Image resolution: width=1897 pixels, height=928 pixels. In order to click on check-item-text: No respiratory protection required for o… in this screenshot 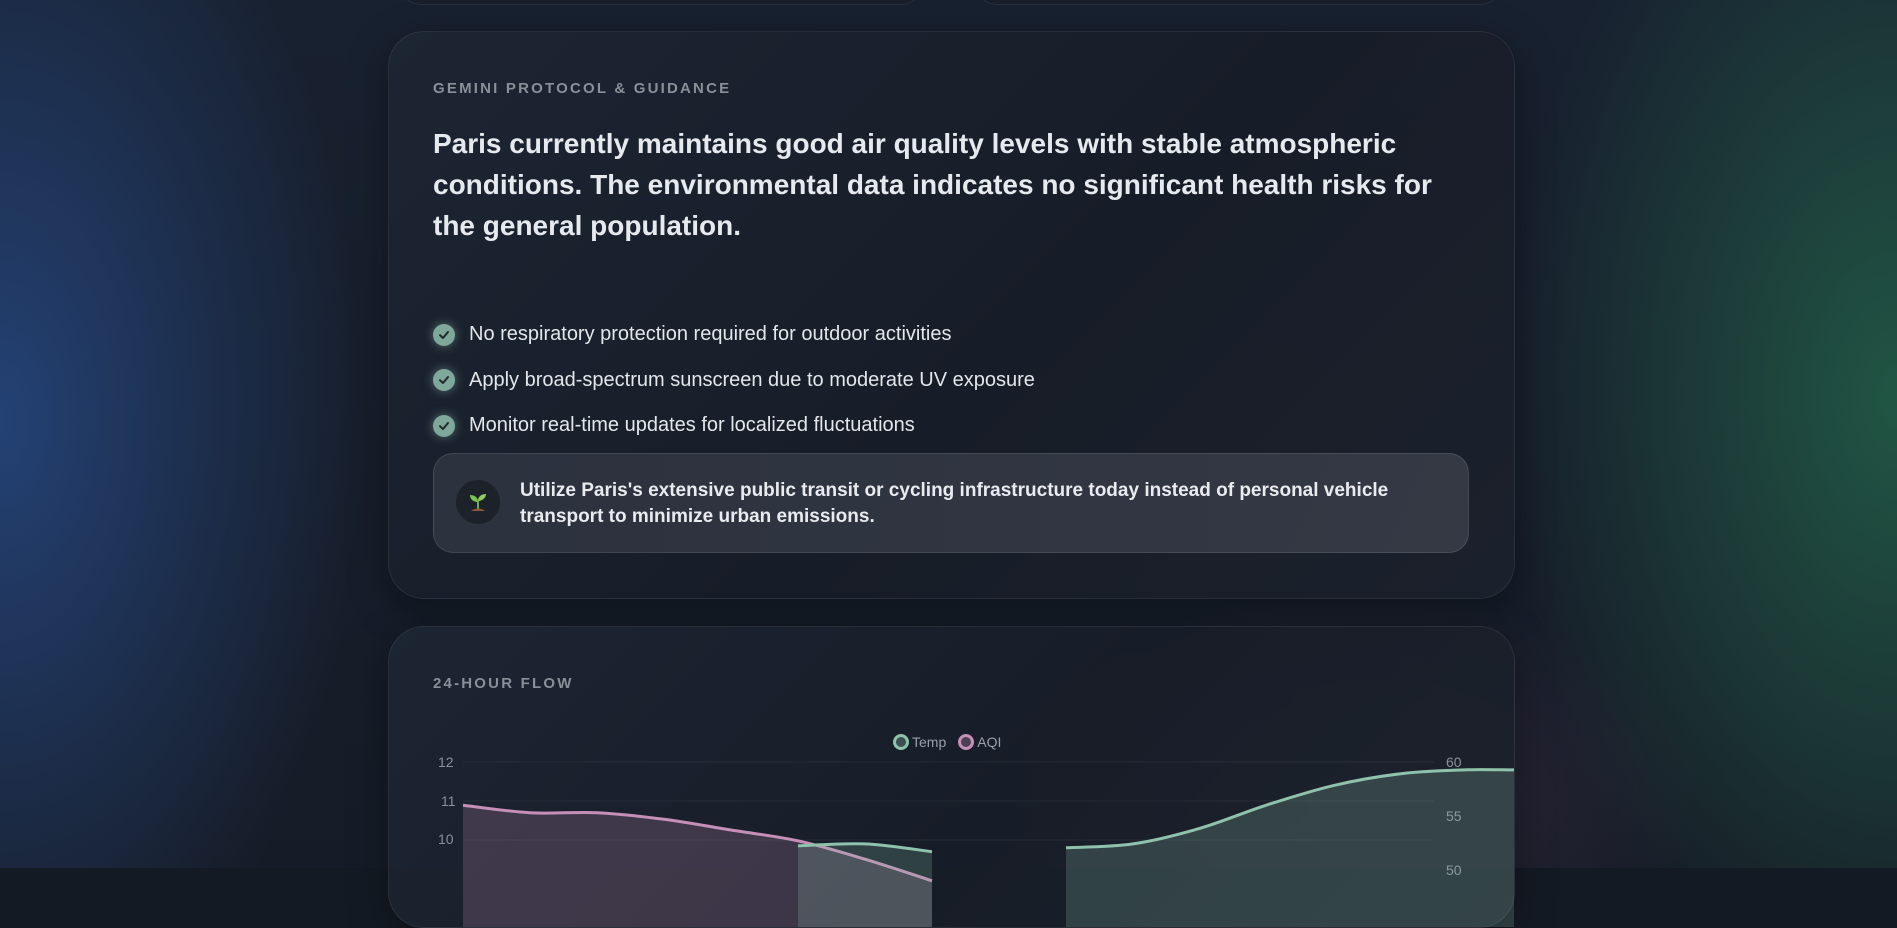, I will do `click(710, 334)`.